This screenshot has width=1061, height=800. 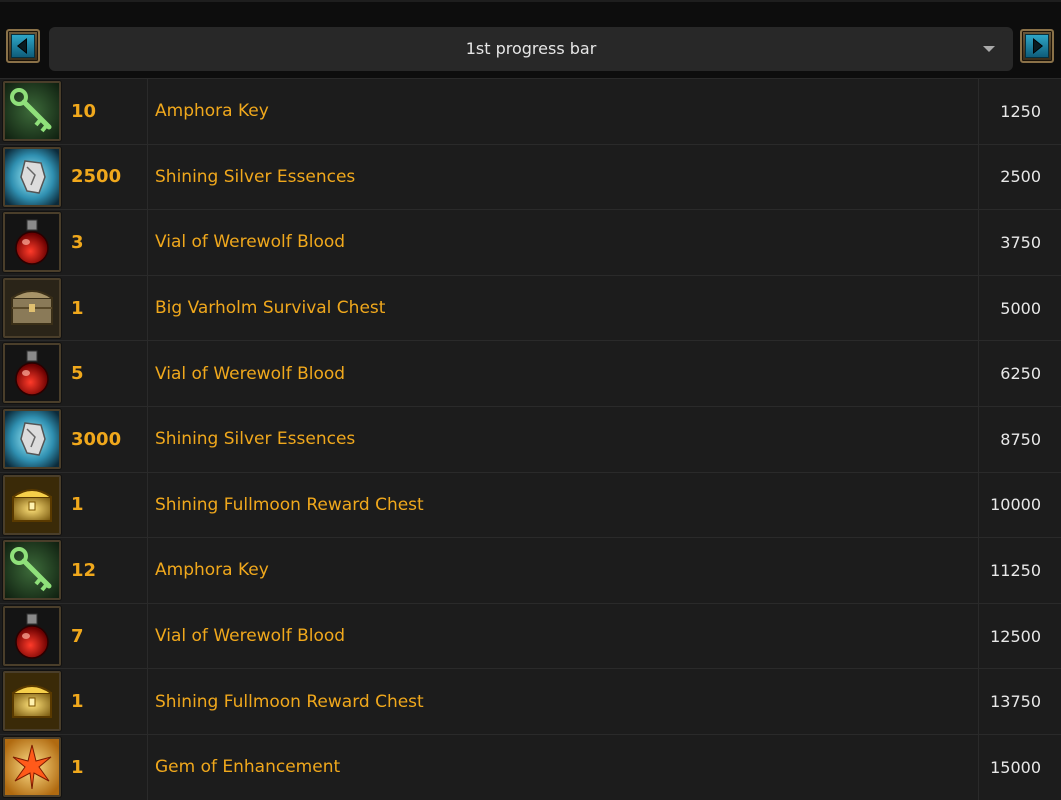 I want to click on reward-quantity: 7, so click(x=106, y=636).